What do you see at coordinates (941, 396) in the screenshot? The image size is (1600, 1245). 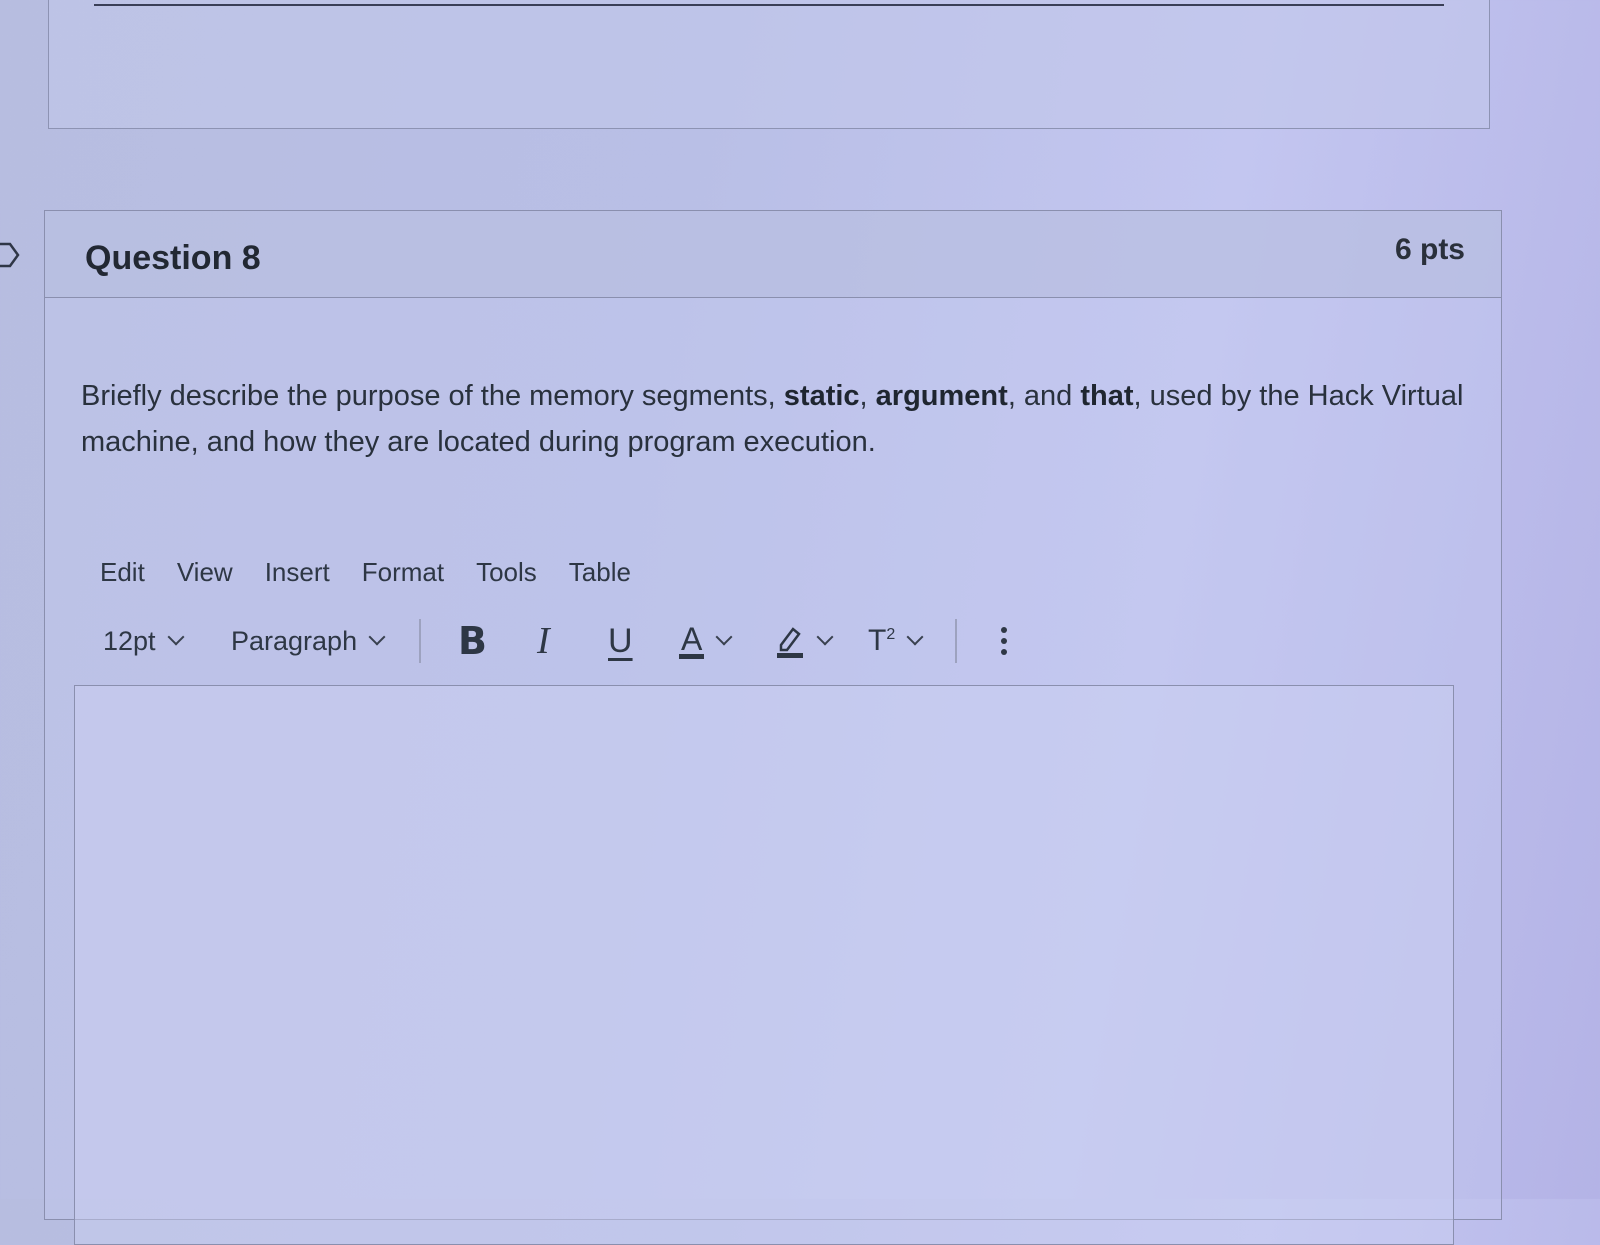 I see `question-text-bold-argument: argument` at bounding box center [941, 396].